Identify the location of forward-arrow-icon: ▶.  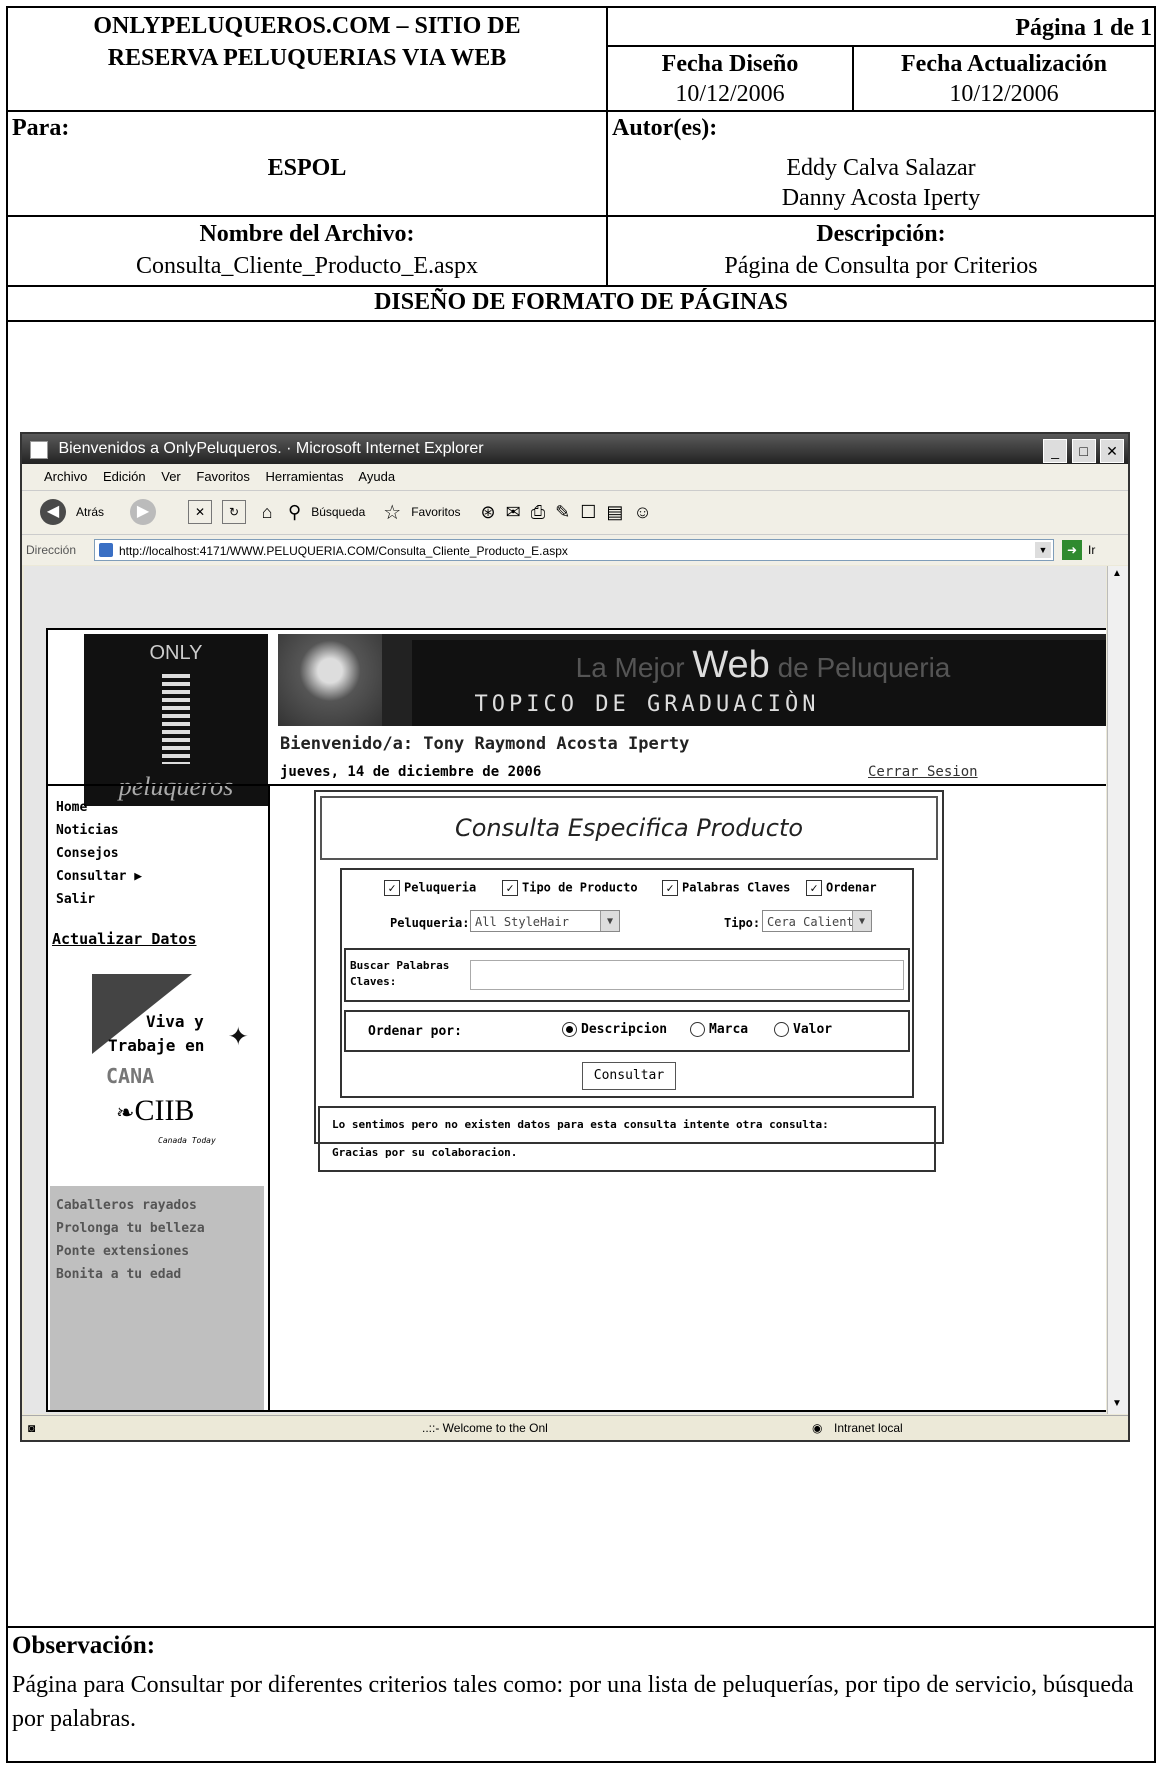
(143, 512).